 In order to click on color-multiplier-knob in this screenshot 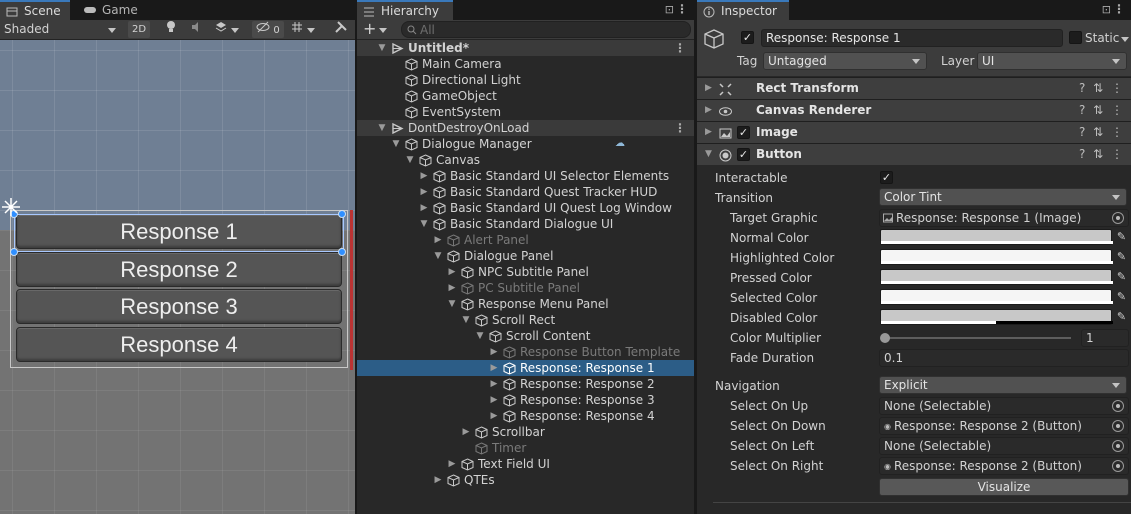, I will do `click(885, 338)`.